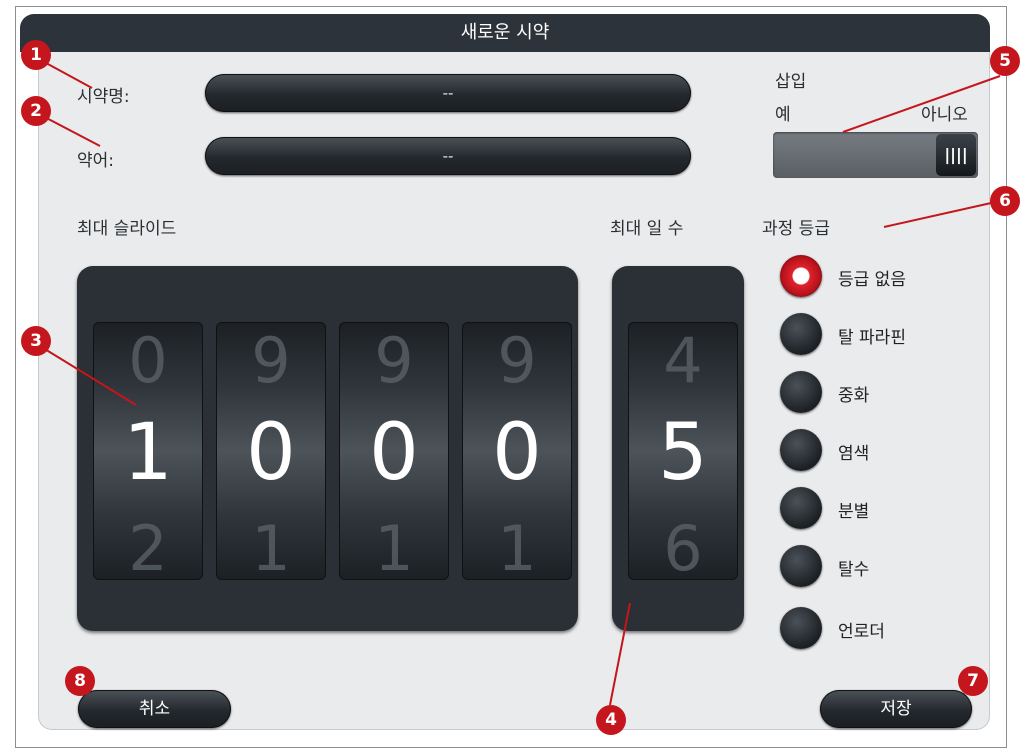  Describe the element at coordinates (973, 681) in the screenshot. I see `callout-badge: 7` at that location.